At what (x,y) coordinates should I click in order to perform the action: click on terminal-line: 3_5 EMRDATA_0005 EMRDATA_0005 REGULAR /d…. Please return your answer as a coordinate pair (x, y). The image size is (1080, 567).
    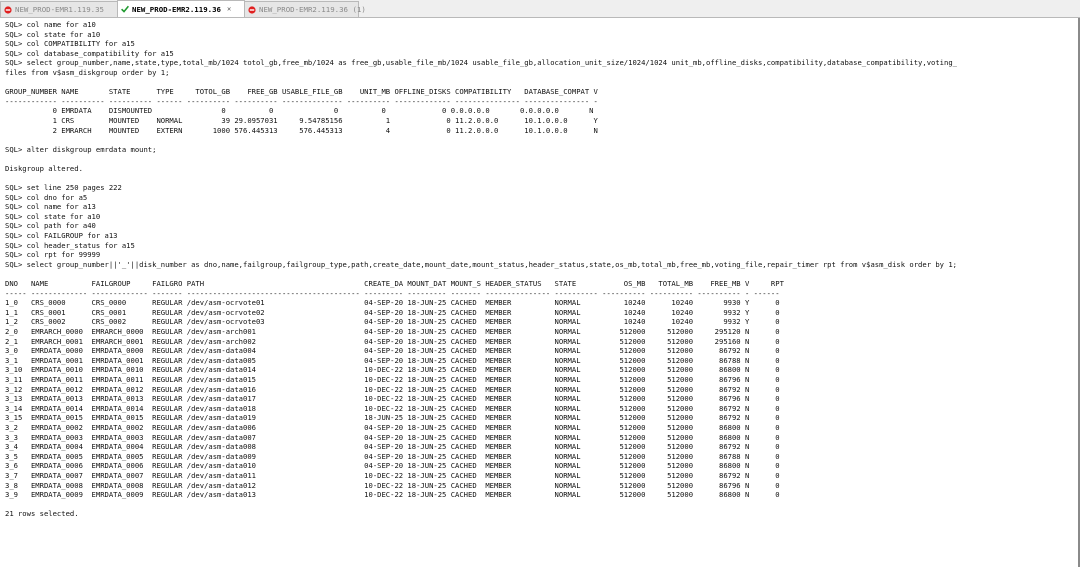
    Looking at the image, I should click on (392, 456).